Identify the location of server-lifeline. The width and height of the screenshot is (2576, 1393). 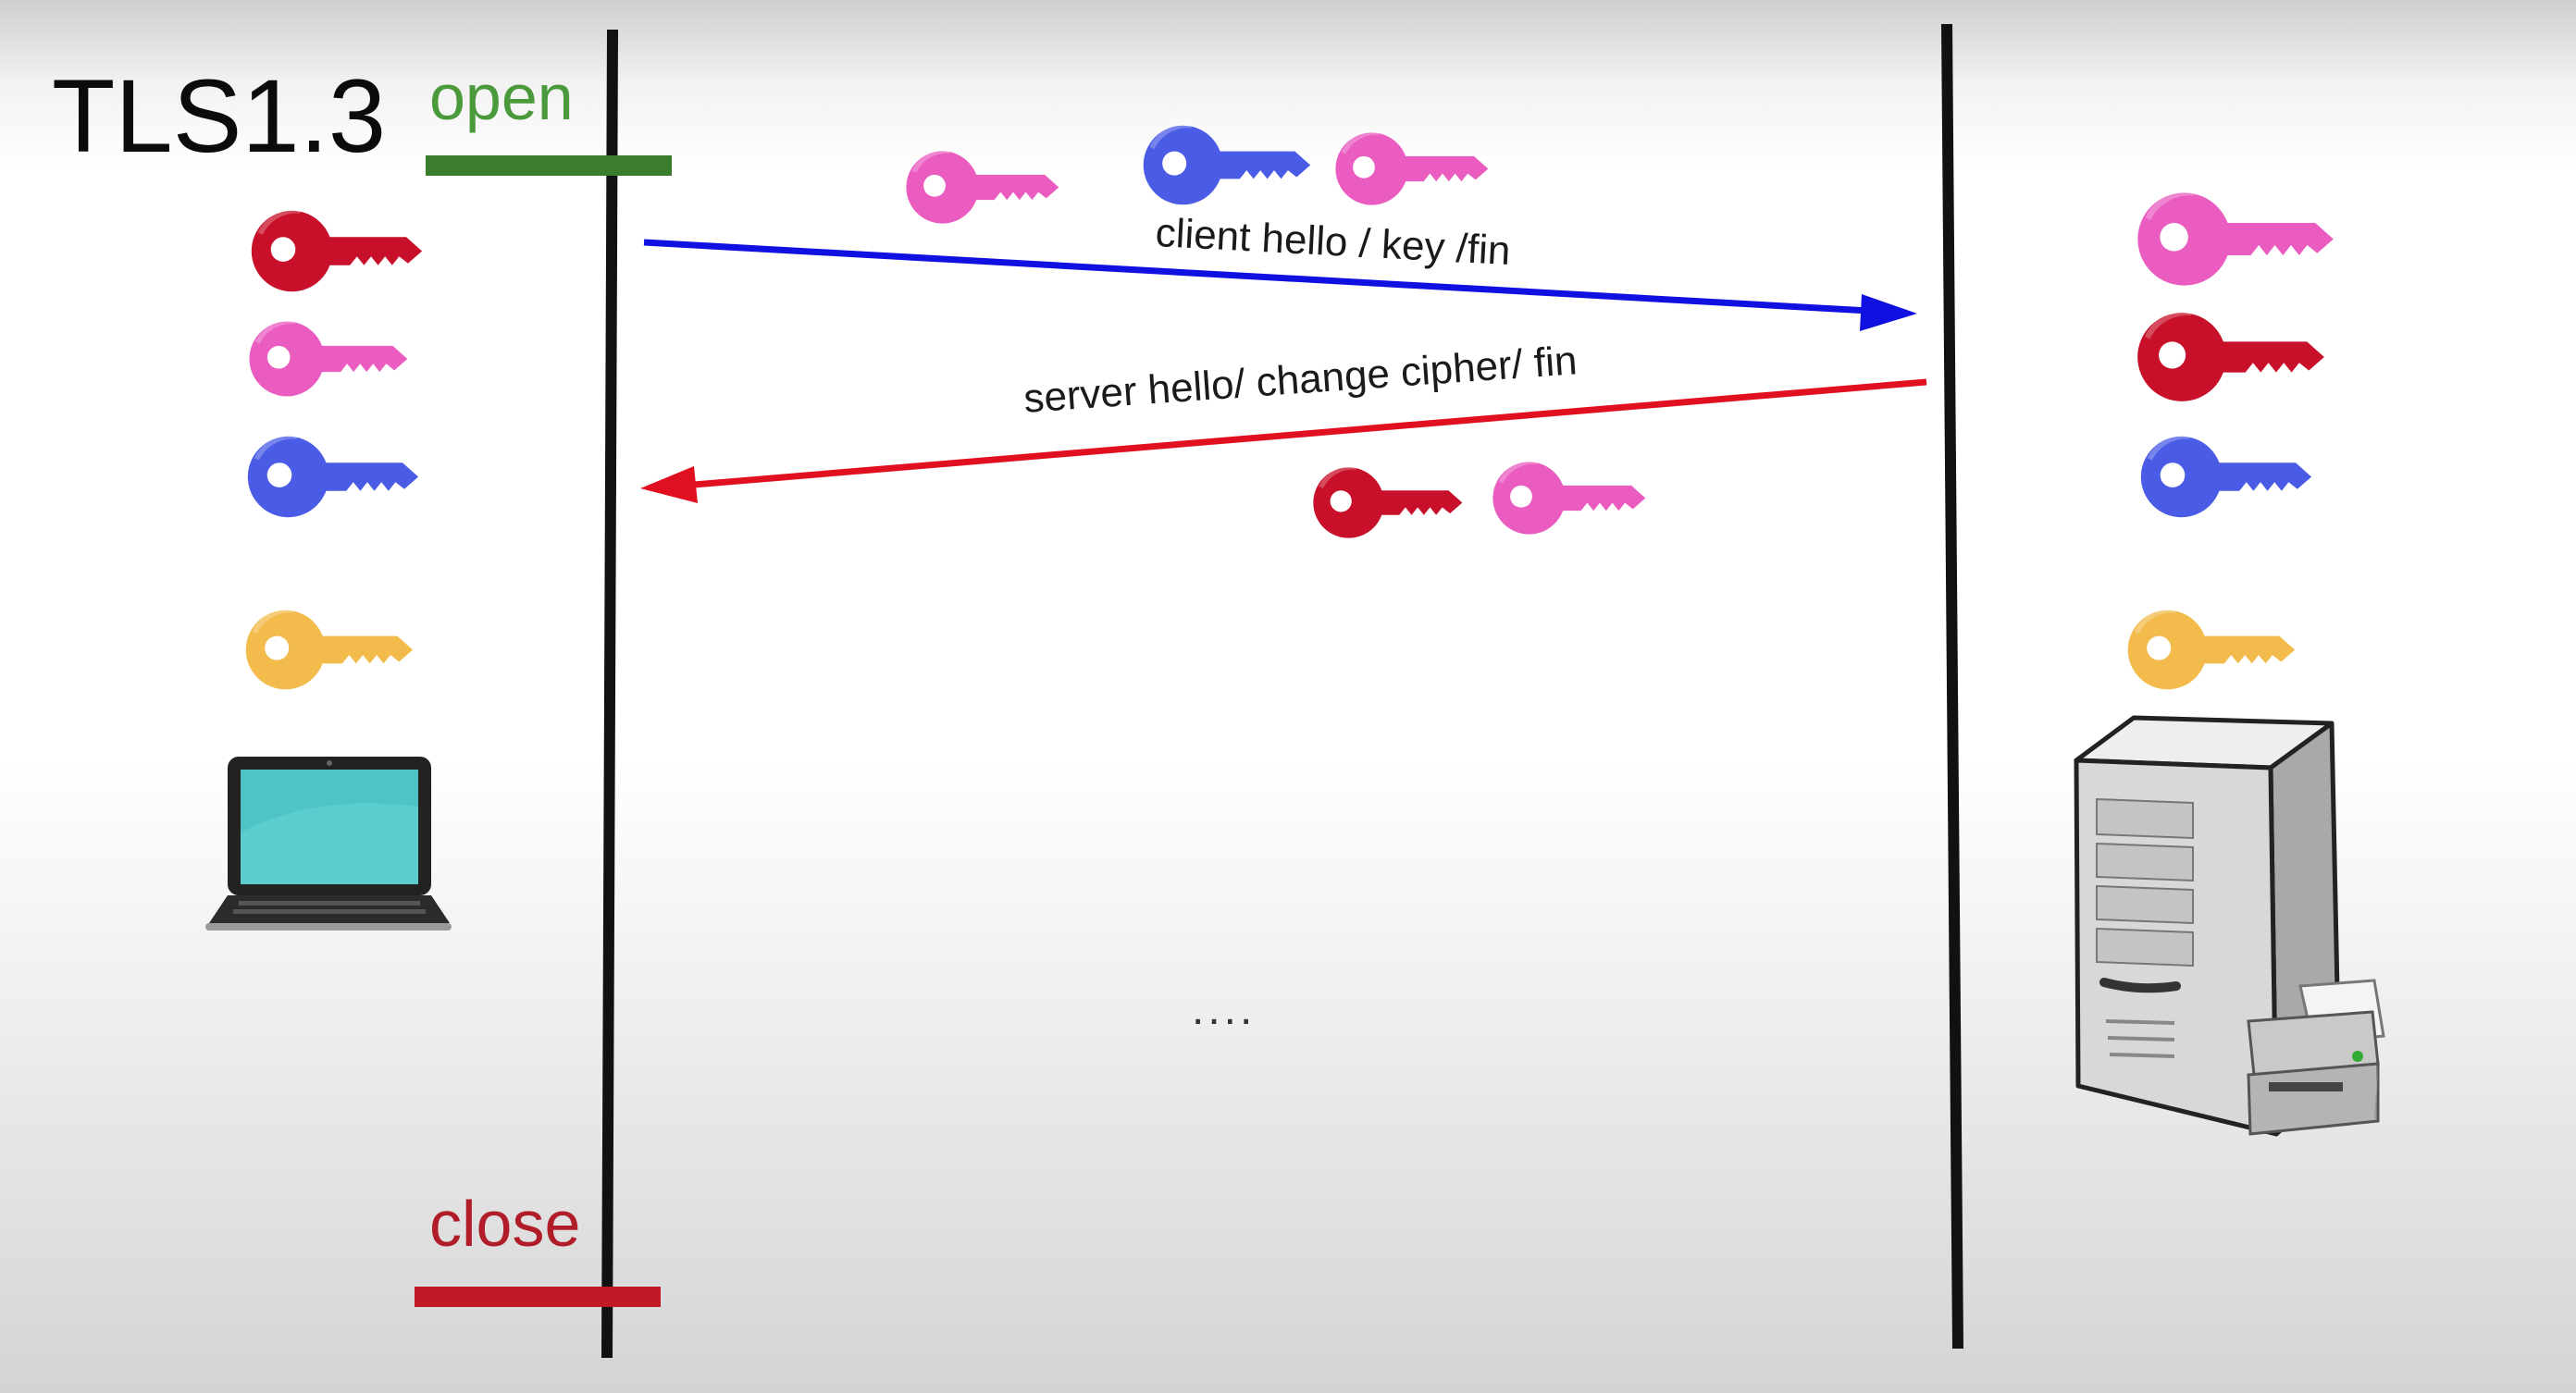
(1952, 686).